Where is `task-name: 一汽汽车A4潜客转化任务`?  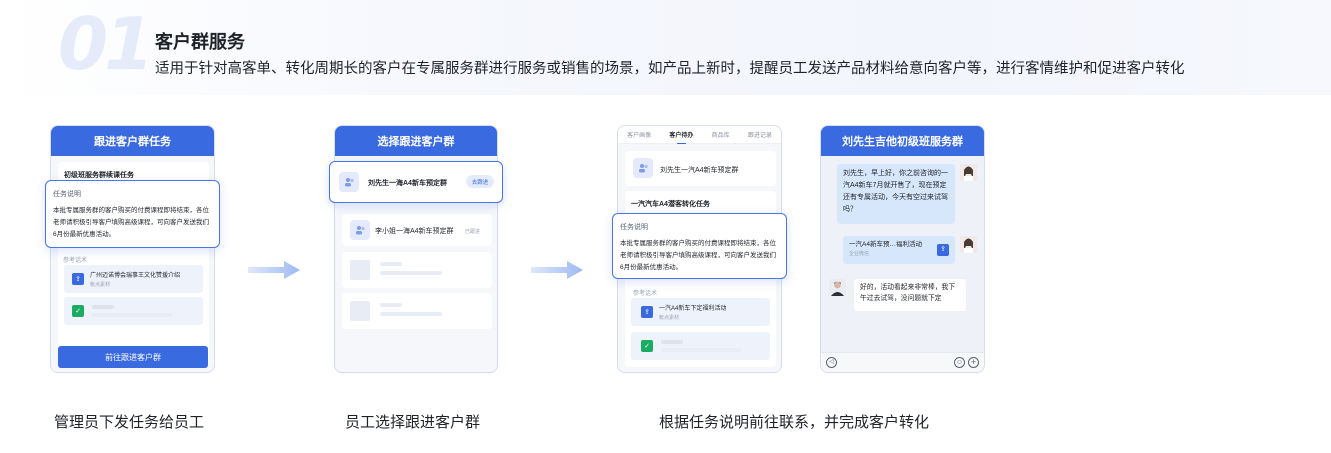 task-name: 一汽汽车A4潜客转化任务 is located at coordinates (670, 204).